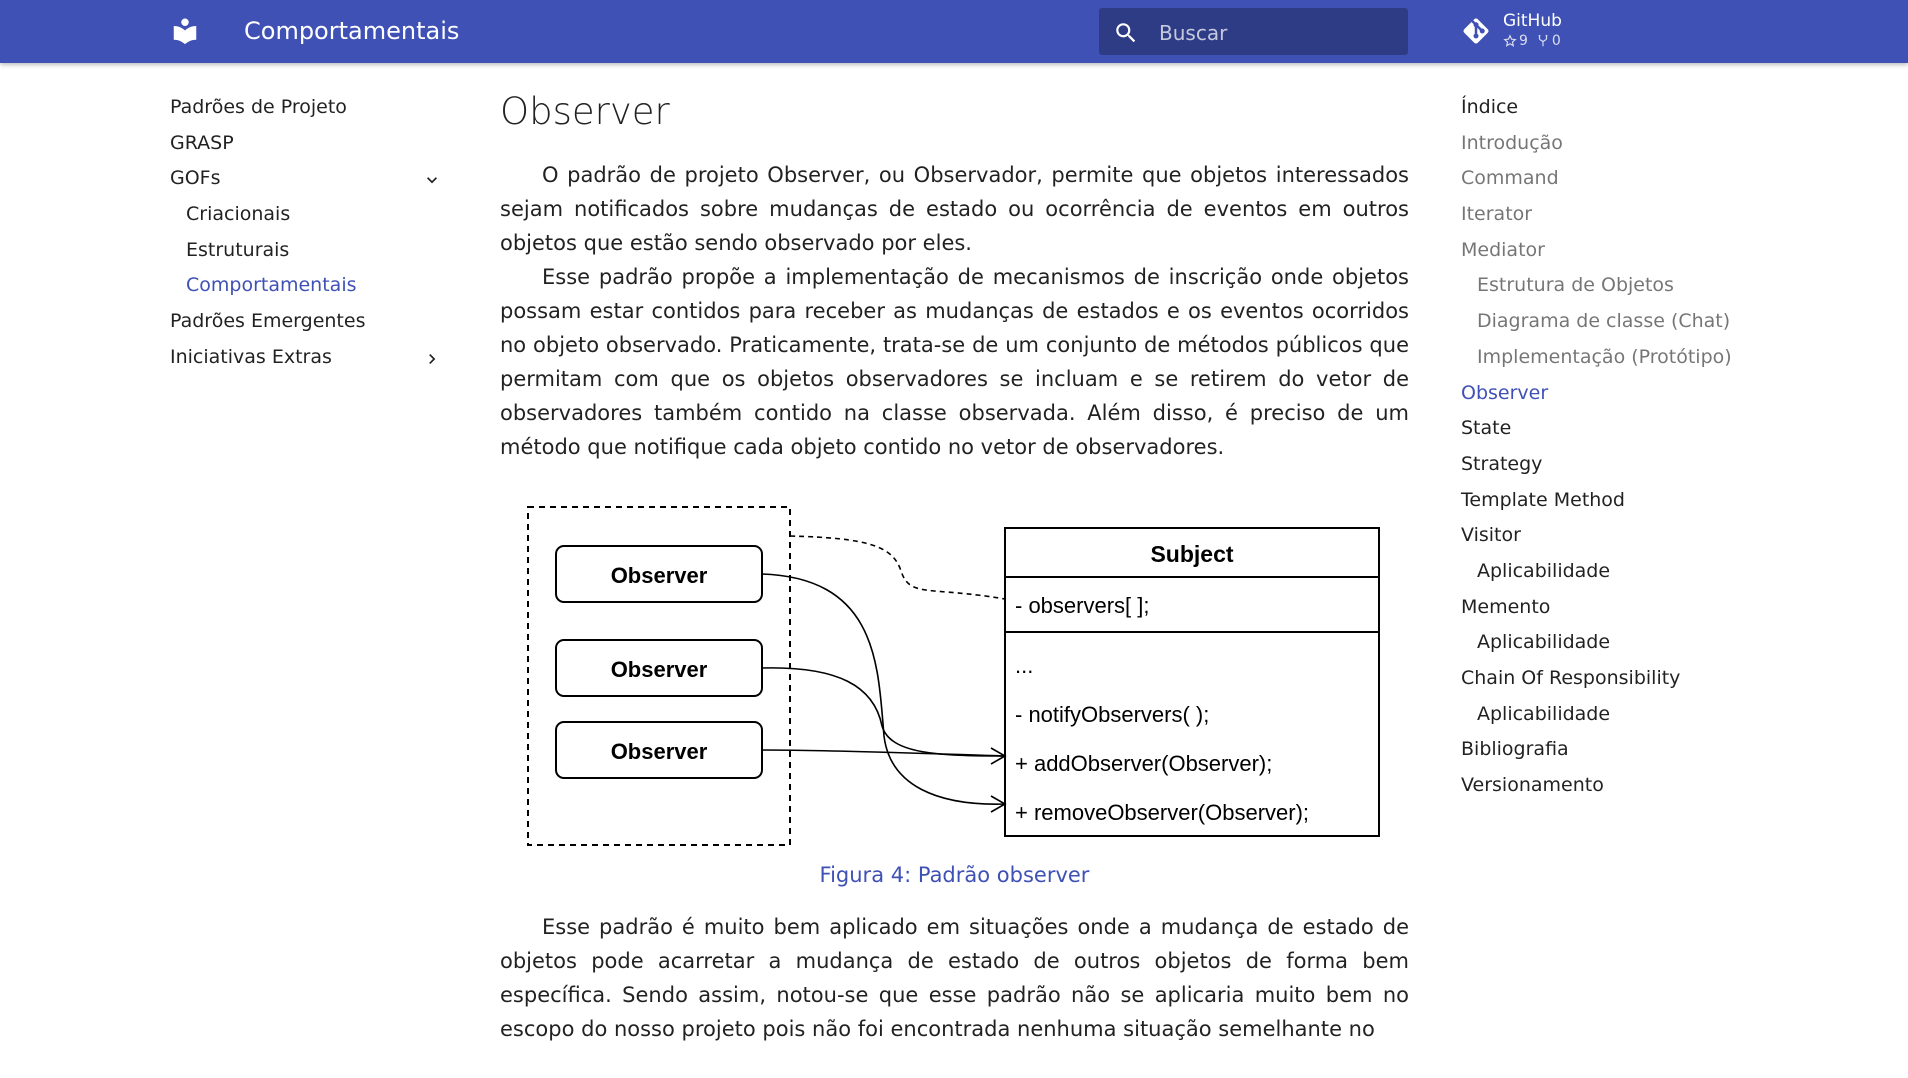 The width and height of the screenshot is (1908, 1078). What do you see at coordinates (1621, 360) in the screenshot?
I see `toc-item-implementacao: Implementação (Protótipo)` at bounding box center [1621, 360].